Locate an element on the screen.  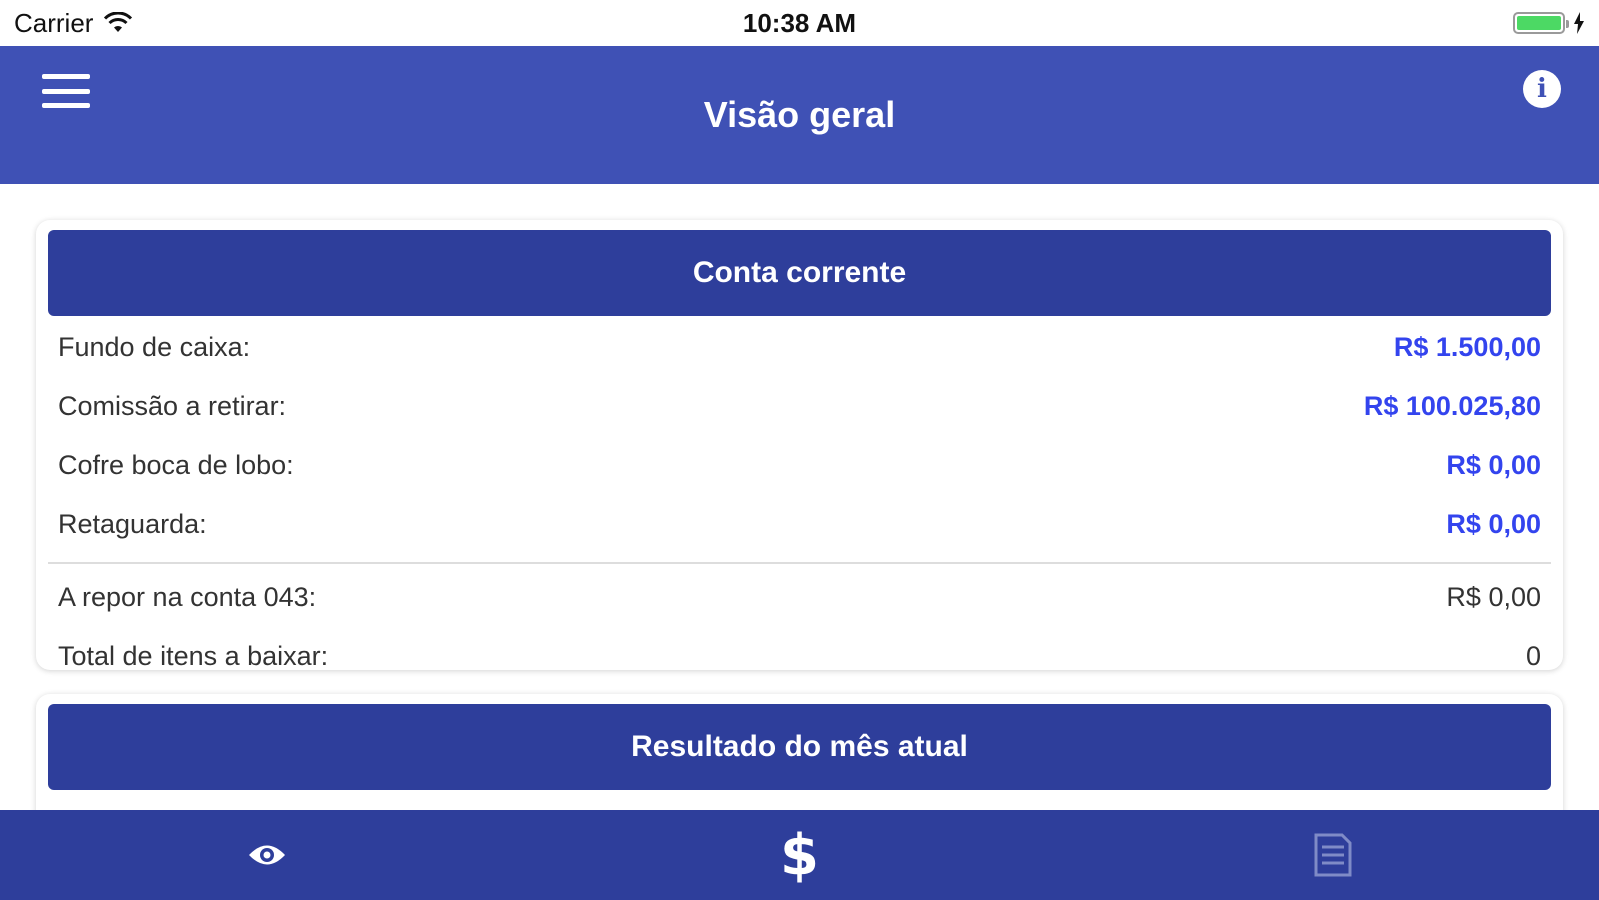
wifi-icon is located at coordinates (118, 22).